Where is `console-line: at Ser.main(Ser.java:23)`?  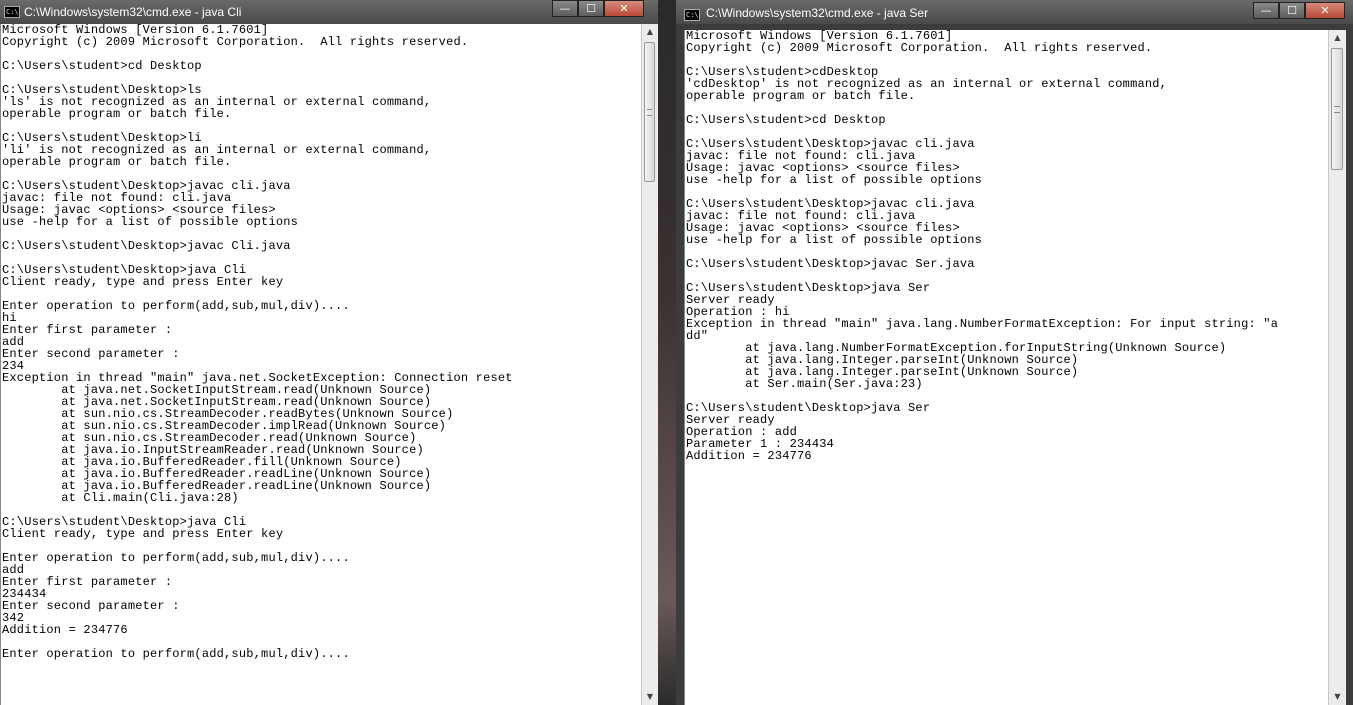 console-line: at Ser.main(Ser.java:23) is located at coordinates (804, 384).